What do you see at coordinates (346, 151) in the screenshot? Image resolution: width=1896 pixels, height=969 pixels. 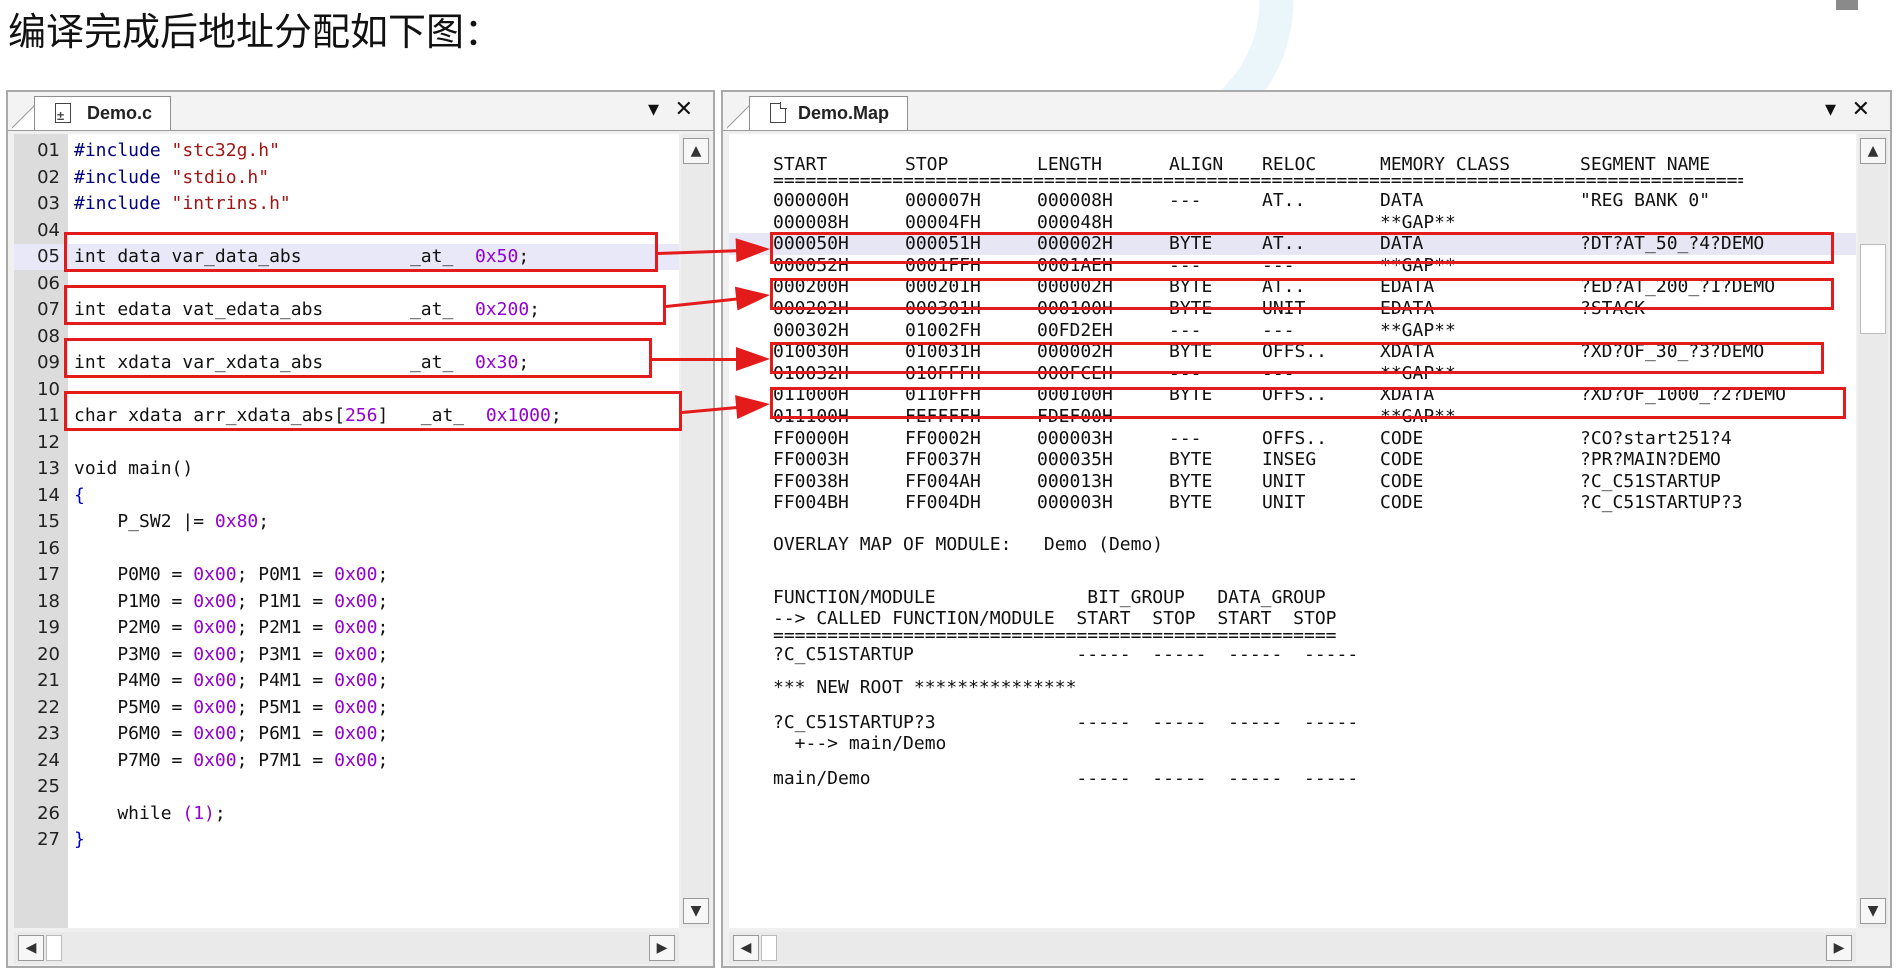 I see `code-line: 01 #include "stc32g.h"` at bounding box center [346, 151].